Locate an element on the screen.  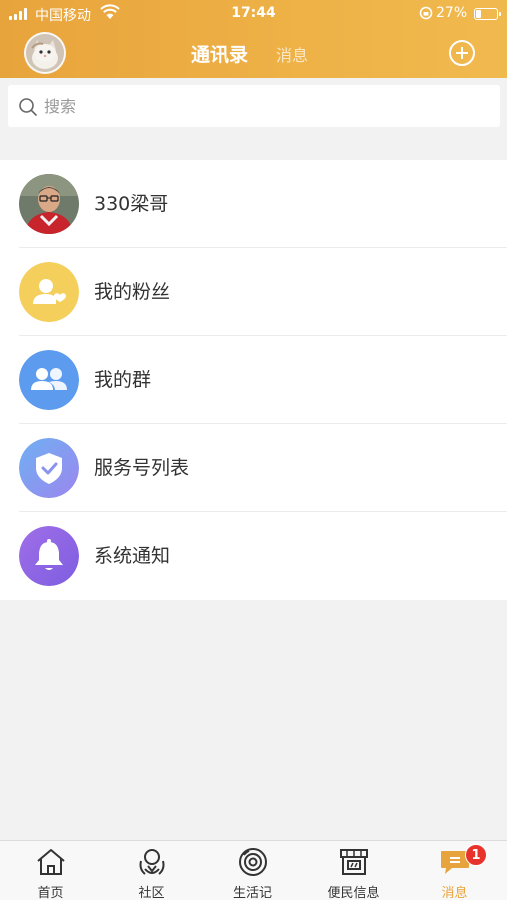
bell-icon is located at coordinates (49, 556).